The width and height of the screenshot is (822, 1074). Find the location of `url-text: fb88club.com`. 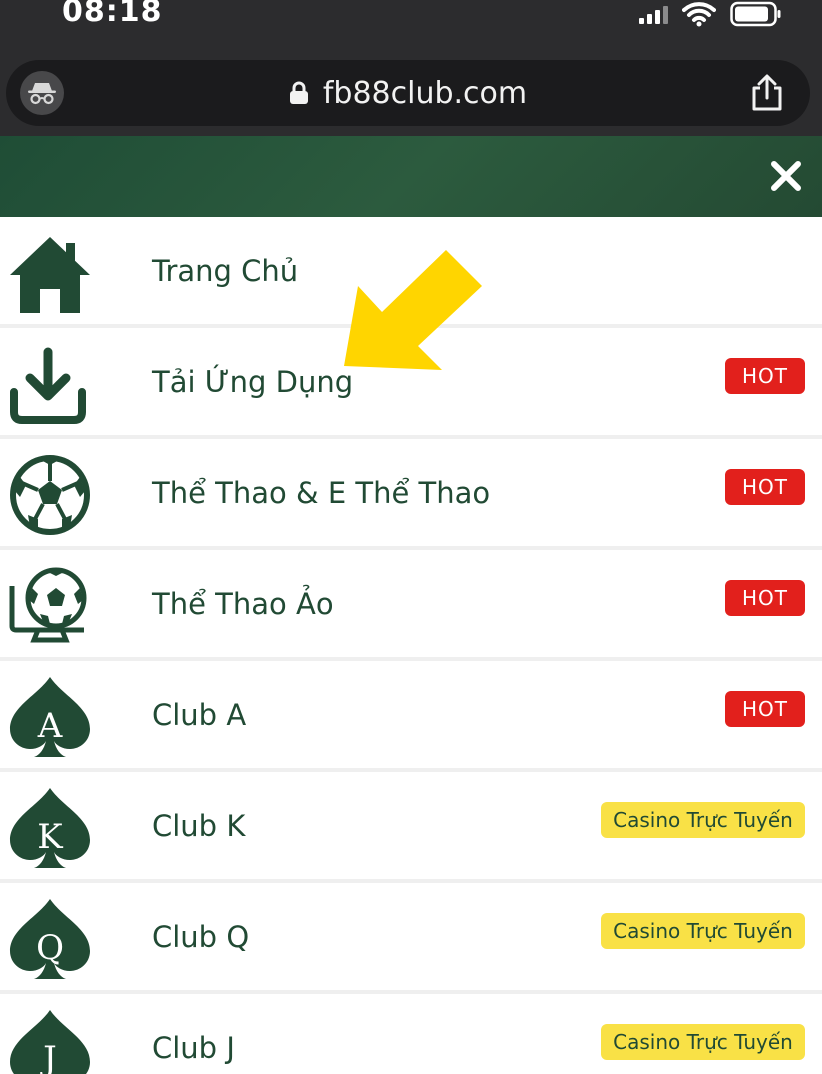

url-text: fb88club.com is located at coordinates (425, 93).